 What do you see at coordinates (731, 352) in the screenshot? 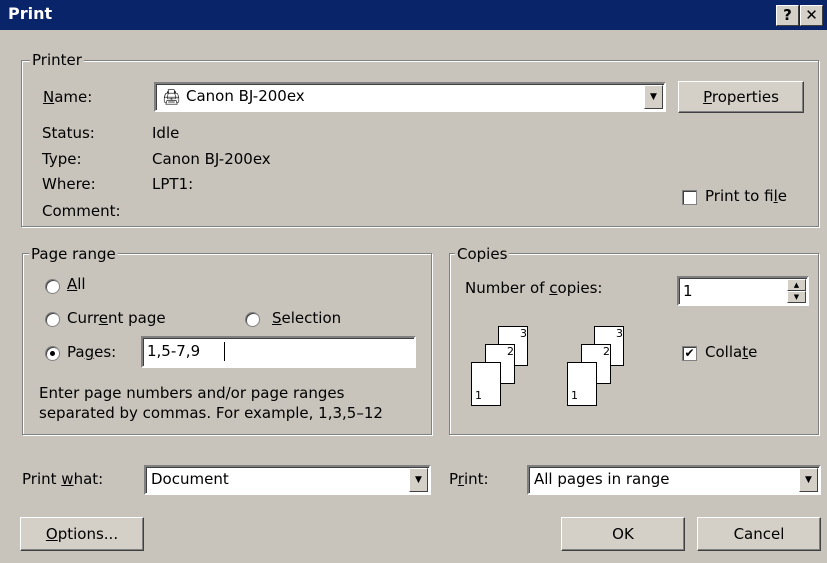
I see `collate-label: Collate` at bounding box center [731, 352].